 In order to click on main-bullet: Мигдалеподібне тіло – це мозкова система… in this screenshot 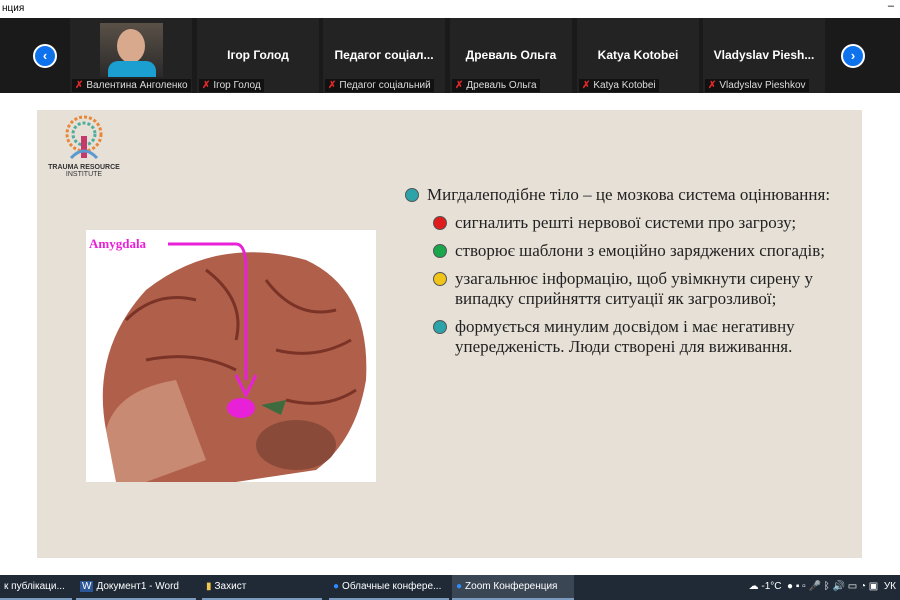, I will do `click(625, 195)`.